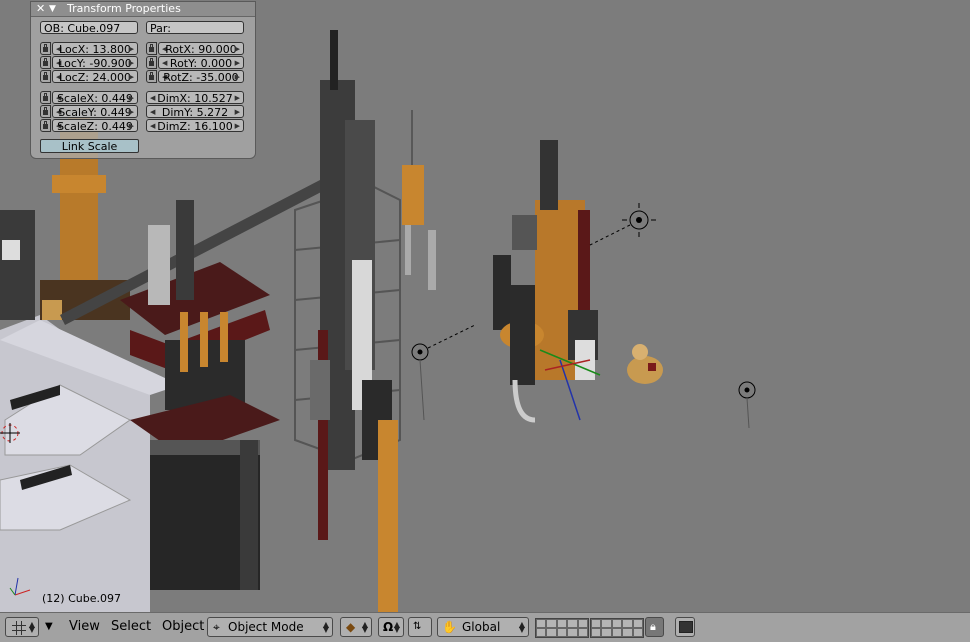 Image resolution: width=970 pixels, height=642 pixels. Describe the element at coordinates (131, 627) in the screenshot. I see `menu-select: Select` at that location.